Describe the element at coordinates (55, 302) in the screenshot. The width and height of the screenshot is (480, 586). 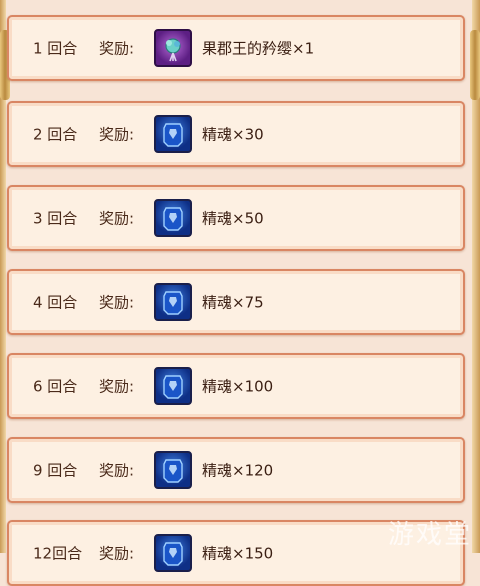
I see `round-number: 4 回合` at that location.